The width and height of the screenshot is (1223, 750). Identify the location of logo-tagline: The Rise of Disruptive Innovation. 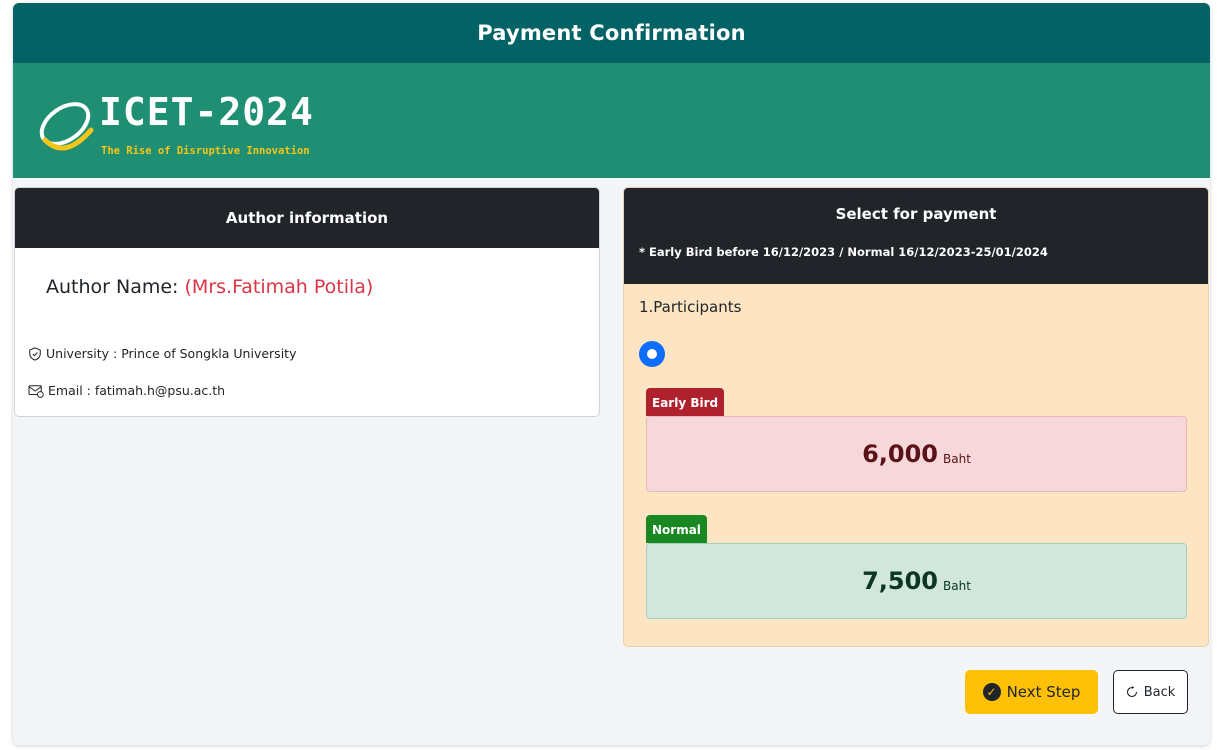
(205, 151).